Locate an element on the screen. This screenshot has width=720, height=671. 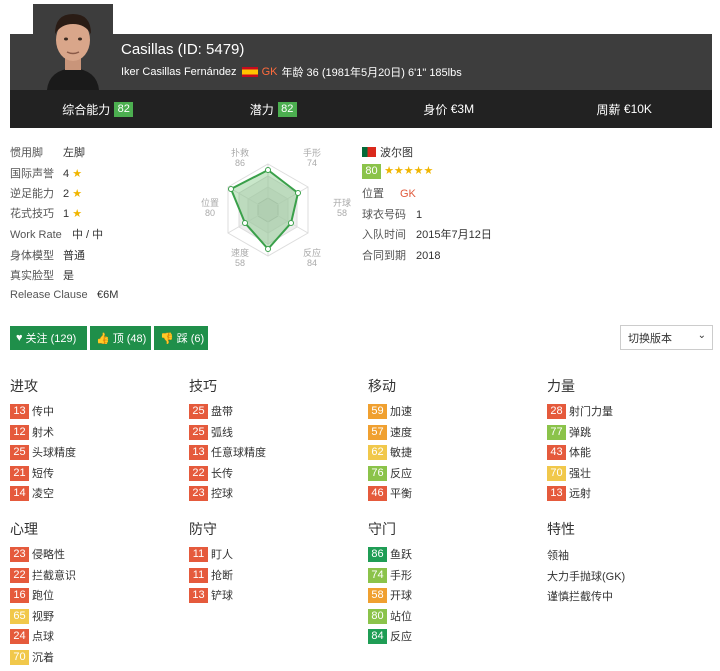
section-title-mentality: 心理 is located at coordinates (24, 529).